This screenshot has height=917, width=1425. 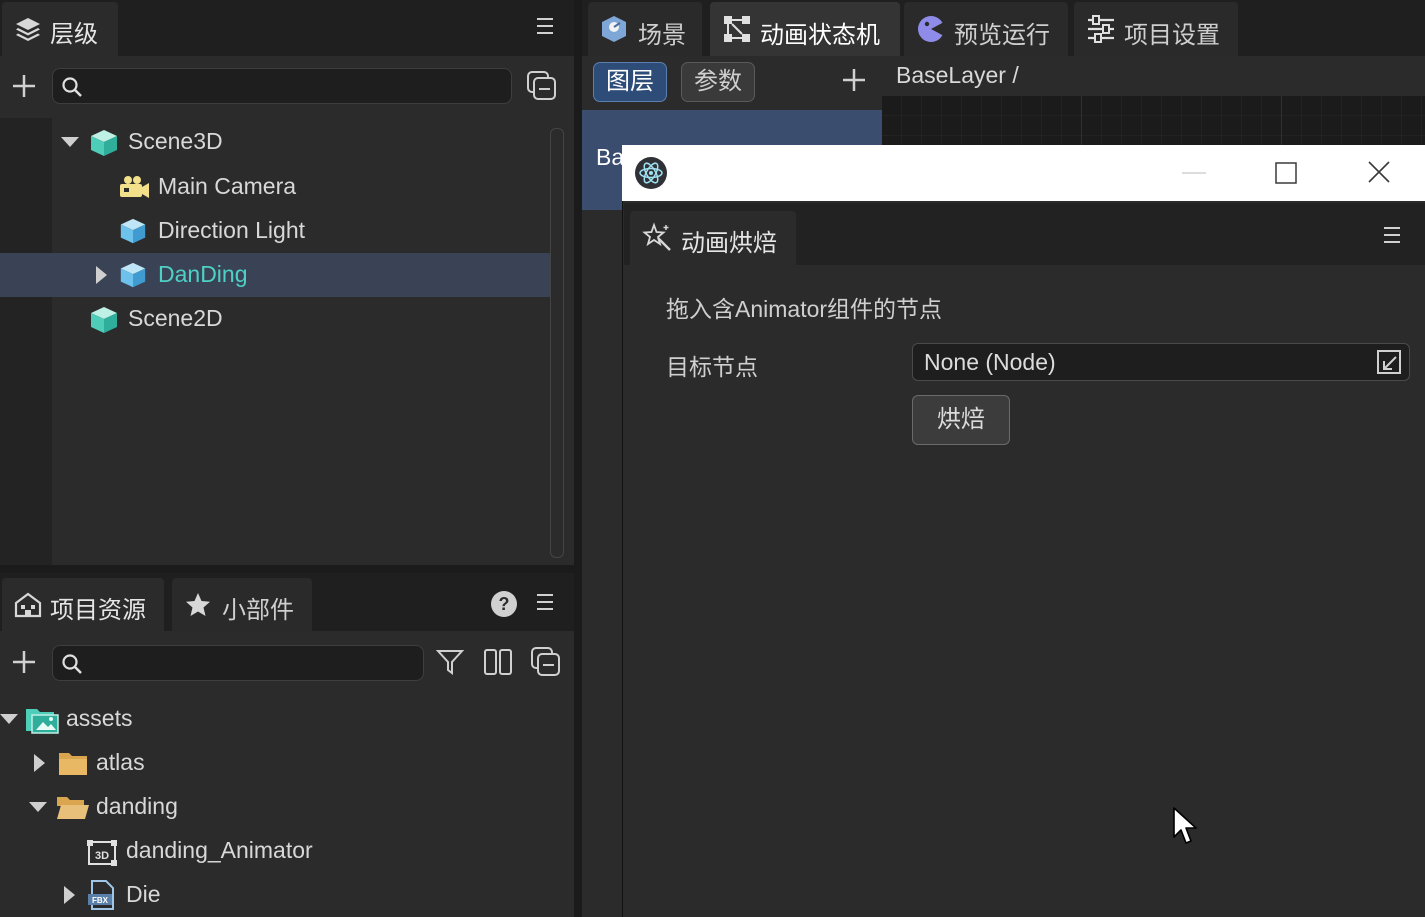 I want to click on tab-label: 预览运行, so click(x=1002, y=35).